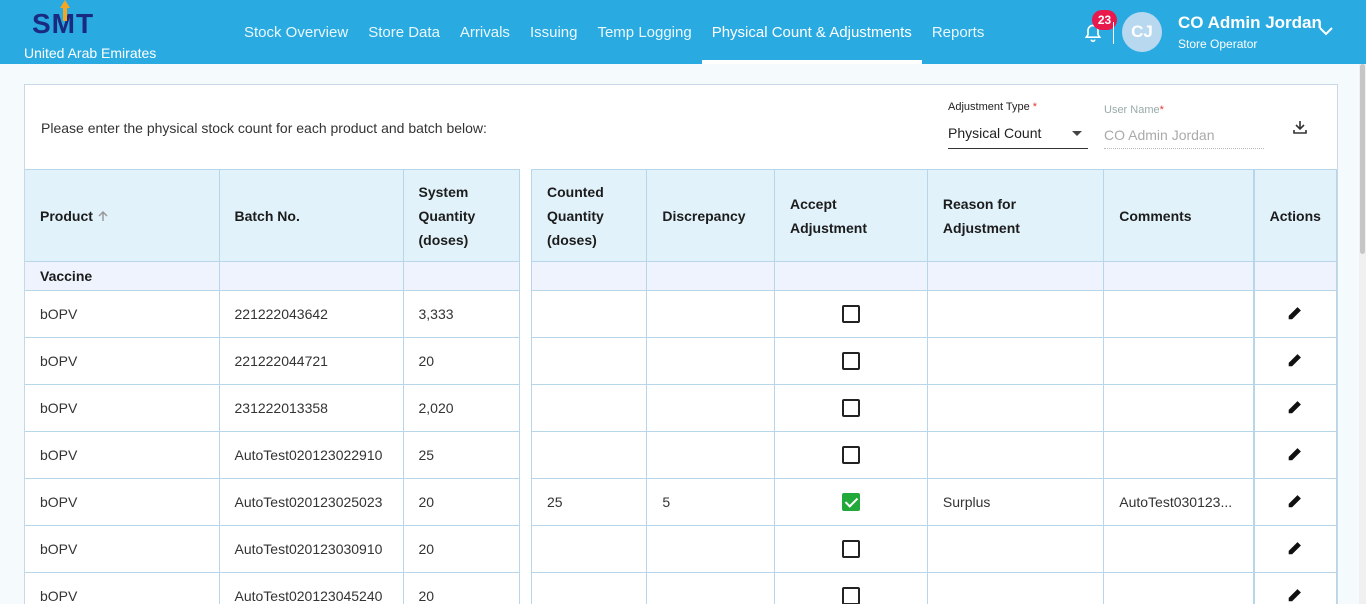 The height and width of the screenshot is (604, 1366). What do you see at coordinates (1326, 31) in the screenshot?
I see `chevron-down-icon` at bounding box center [1326, 31].